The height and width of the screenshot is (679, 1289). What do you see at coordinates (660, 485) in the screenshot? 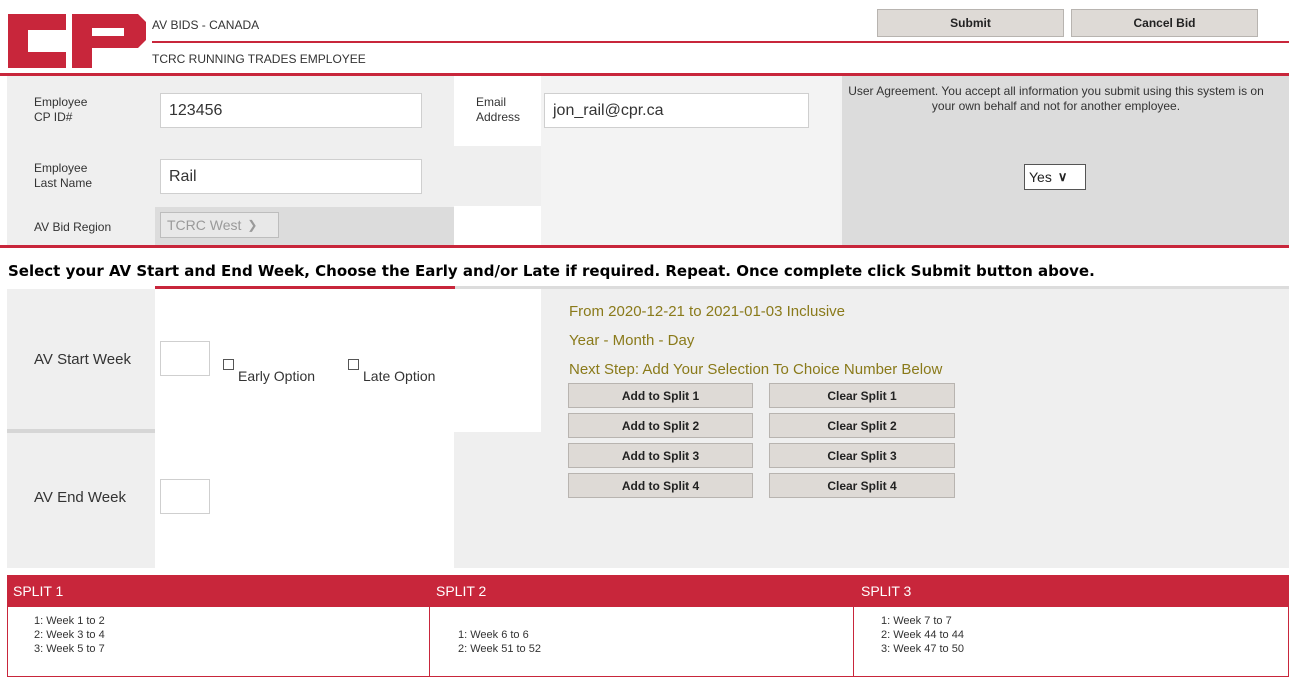
I see `add-to-split-4-button: Add to Split 4` at bounding box center [660, 485].